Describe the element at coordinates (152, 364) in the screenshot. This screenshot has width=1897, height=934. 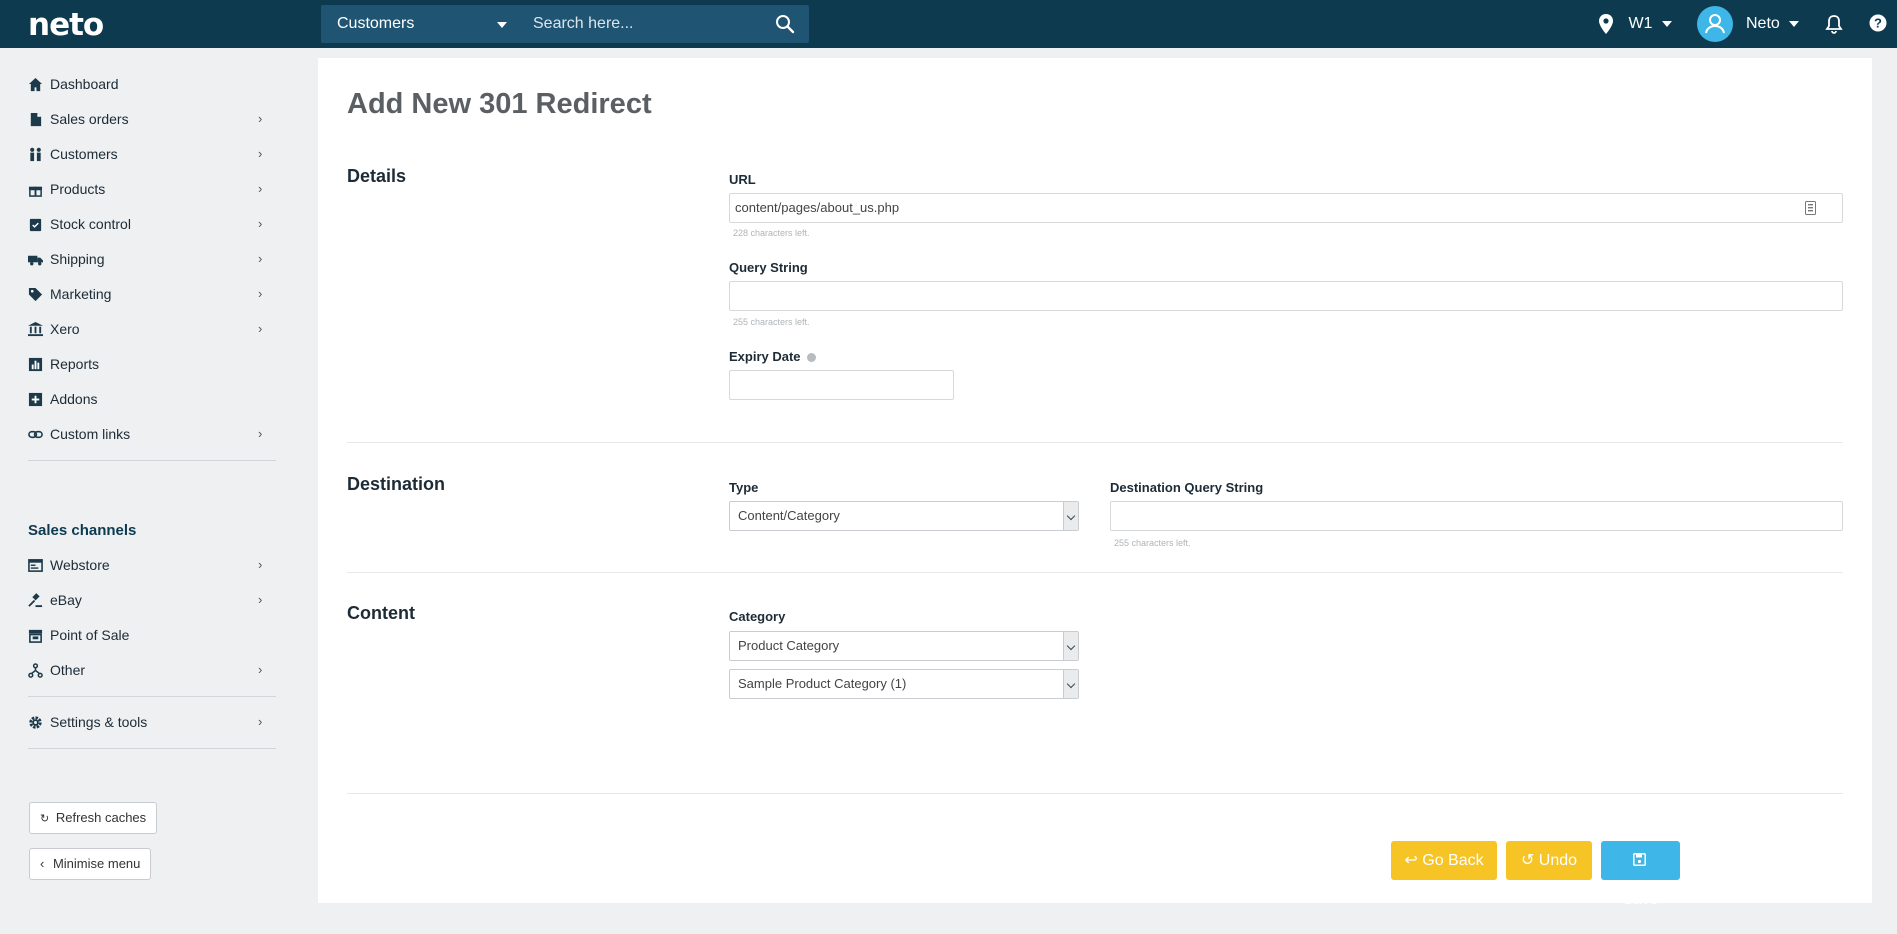
I see `sidebar-item-reports: Reports` at that location.